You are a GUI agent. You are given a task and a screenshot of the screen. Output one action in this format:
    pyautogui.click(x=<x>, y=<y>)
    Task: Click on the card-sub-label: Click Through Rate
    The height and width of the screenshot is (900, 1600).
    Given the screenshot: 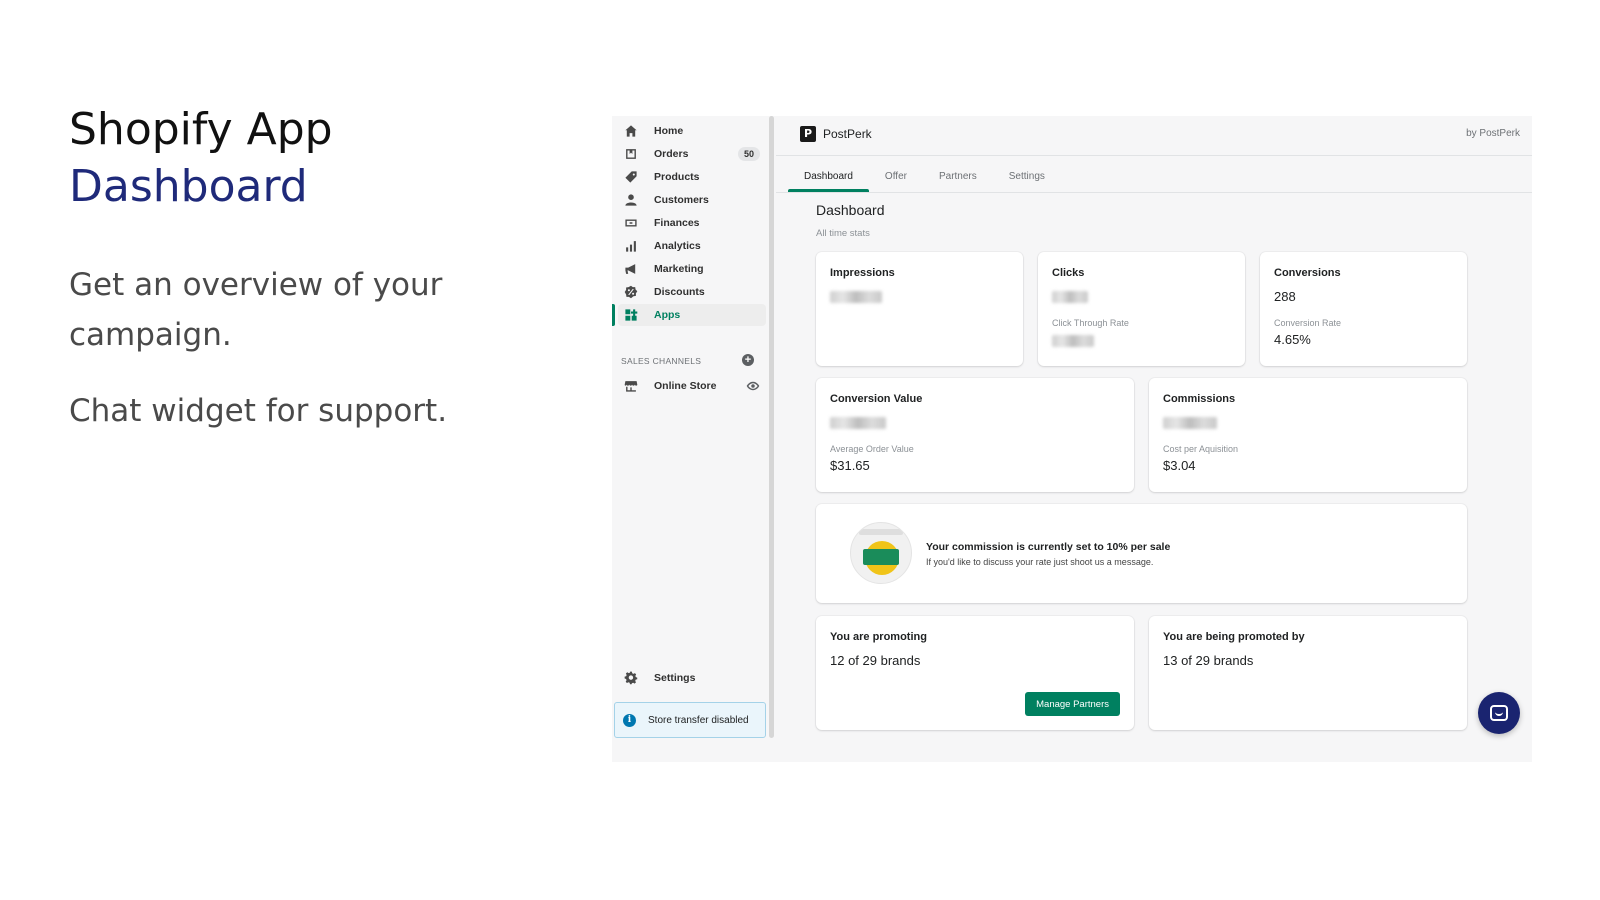 What is the action you would take?
    pyautogui.click(x=1090, y=323)
    